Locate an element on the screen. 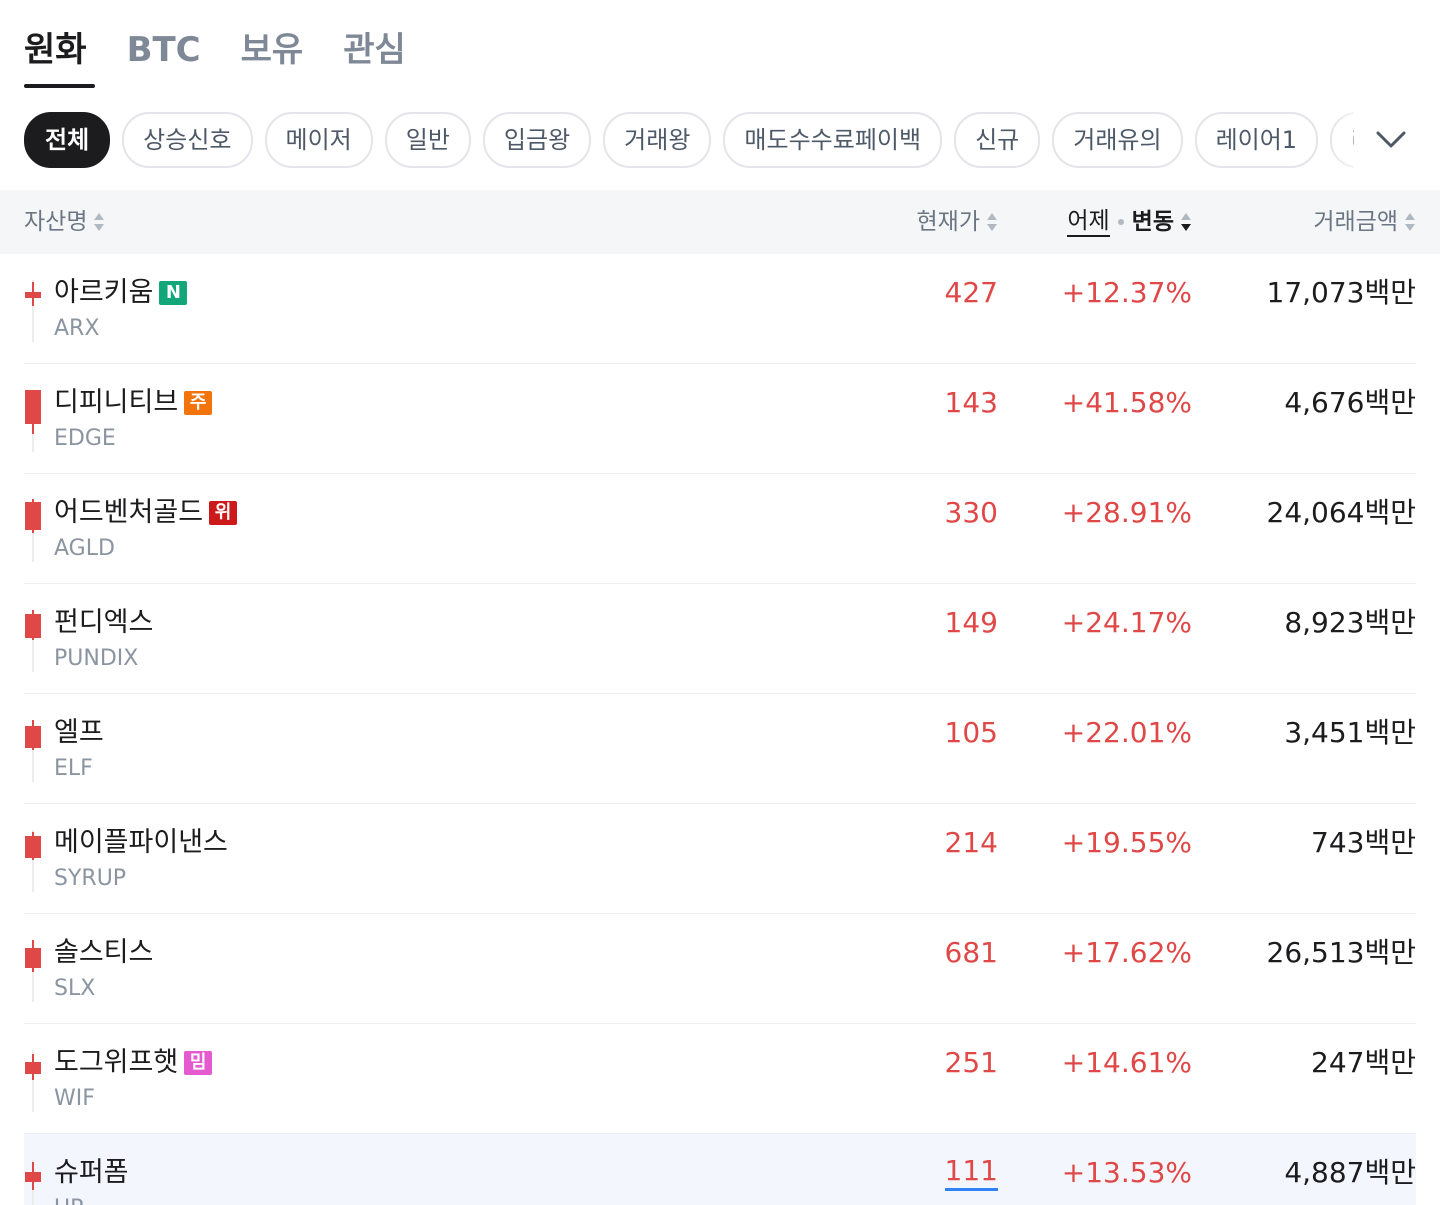 The height and width of the screenshot is (1205, 1440). asset-name: 디피니티브 is located at coordinates (116, 402).